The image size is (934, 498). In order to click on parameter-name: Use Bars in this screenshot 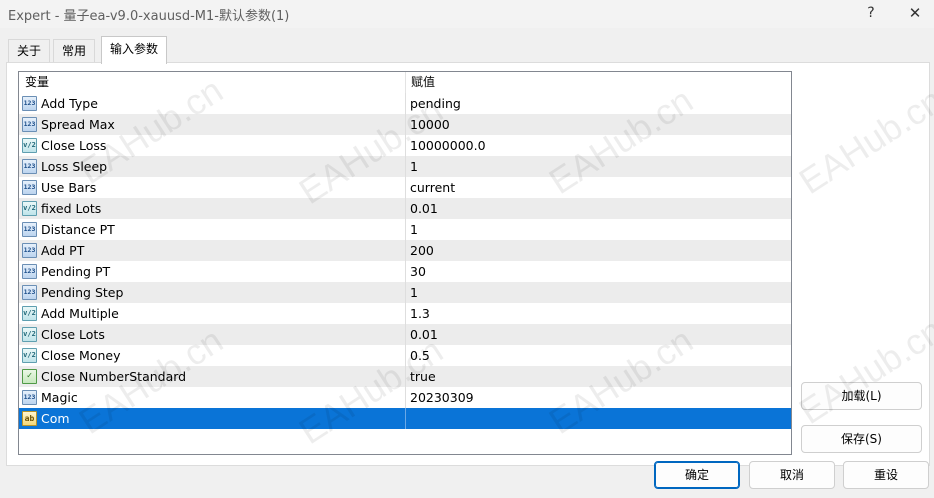, I will do `click(69, 187)`.